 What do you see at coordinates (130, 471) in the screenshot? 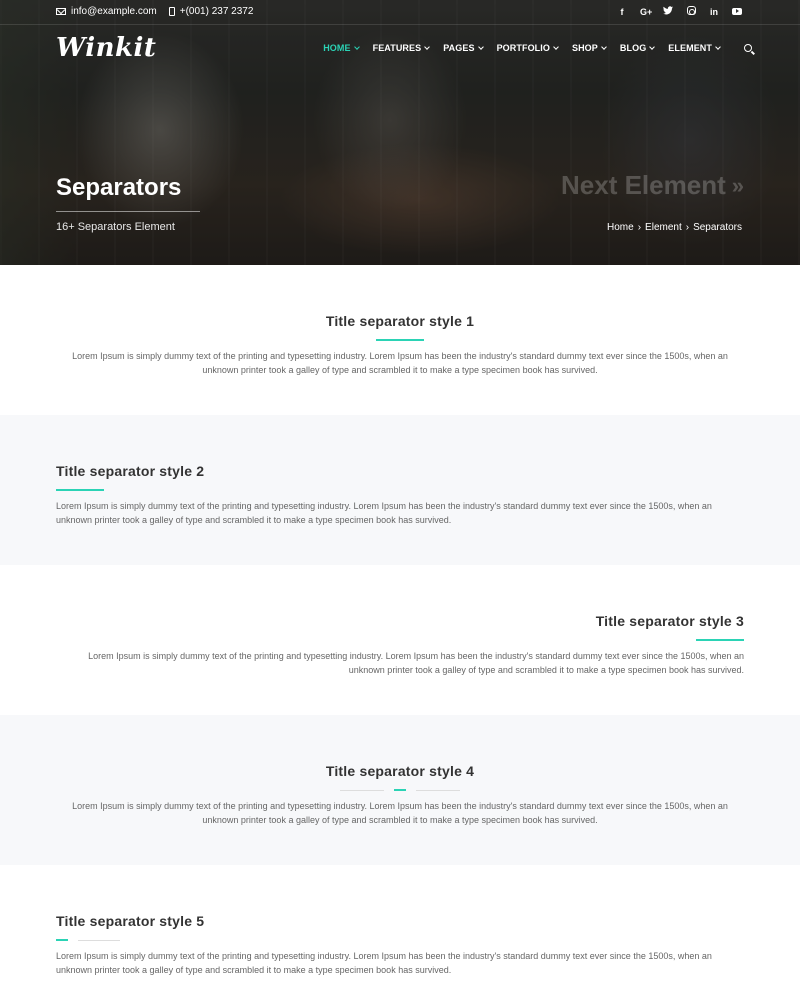
I see `section-title: Title separator style 2` at bounding box center [130, 471].